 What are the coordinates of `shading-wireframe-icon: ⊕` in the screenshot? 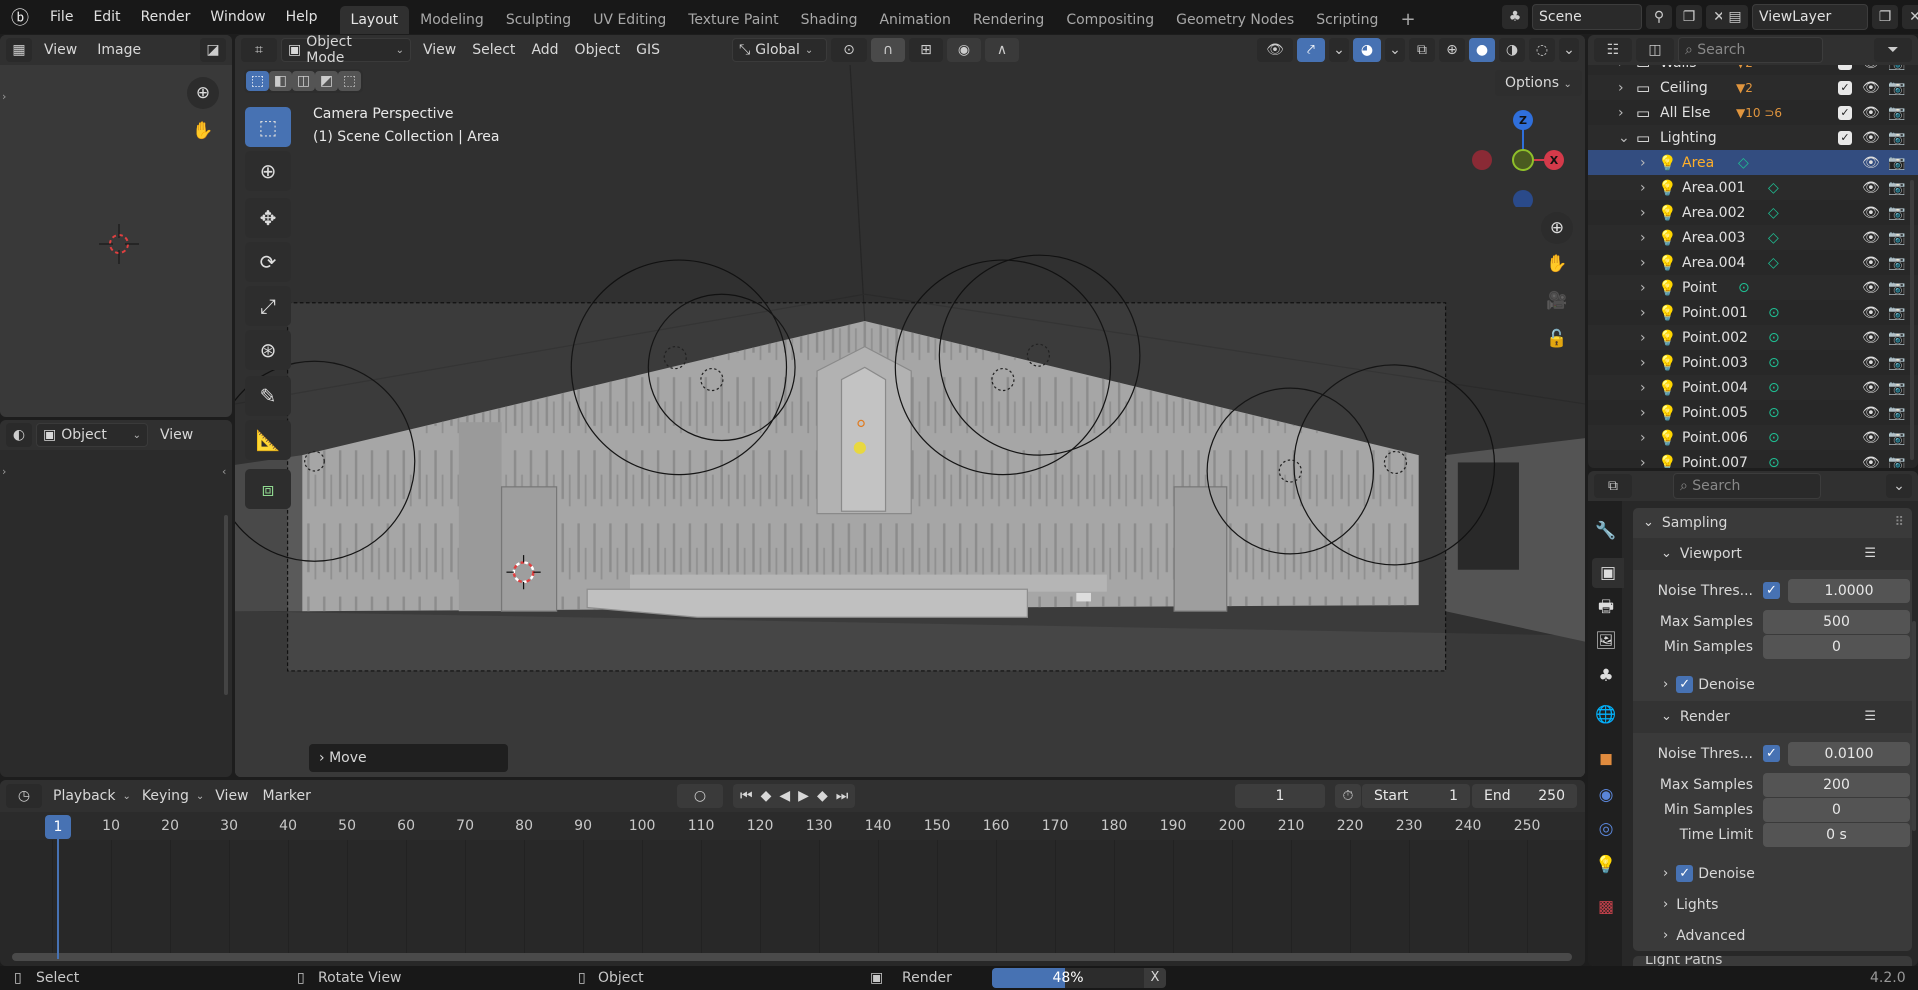 It's located at (1452, 50).